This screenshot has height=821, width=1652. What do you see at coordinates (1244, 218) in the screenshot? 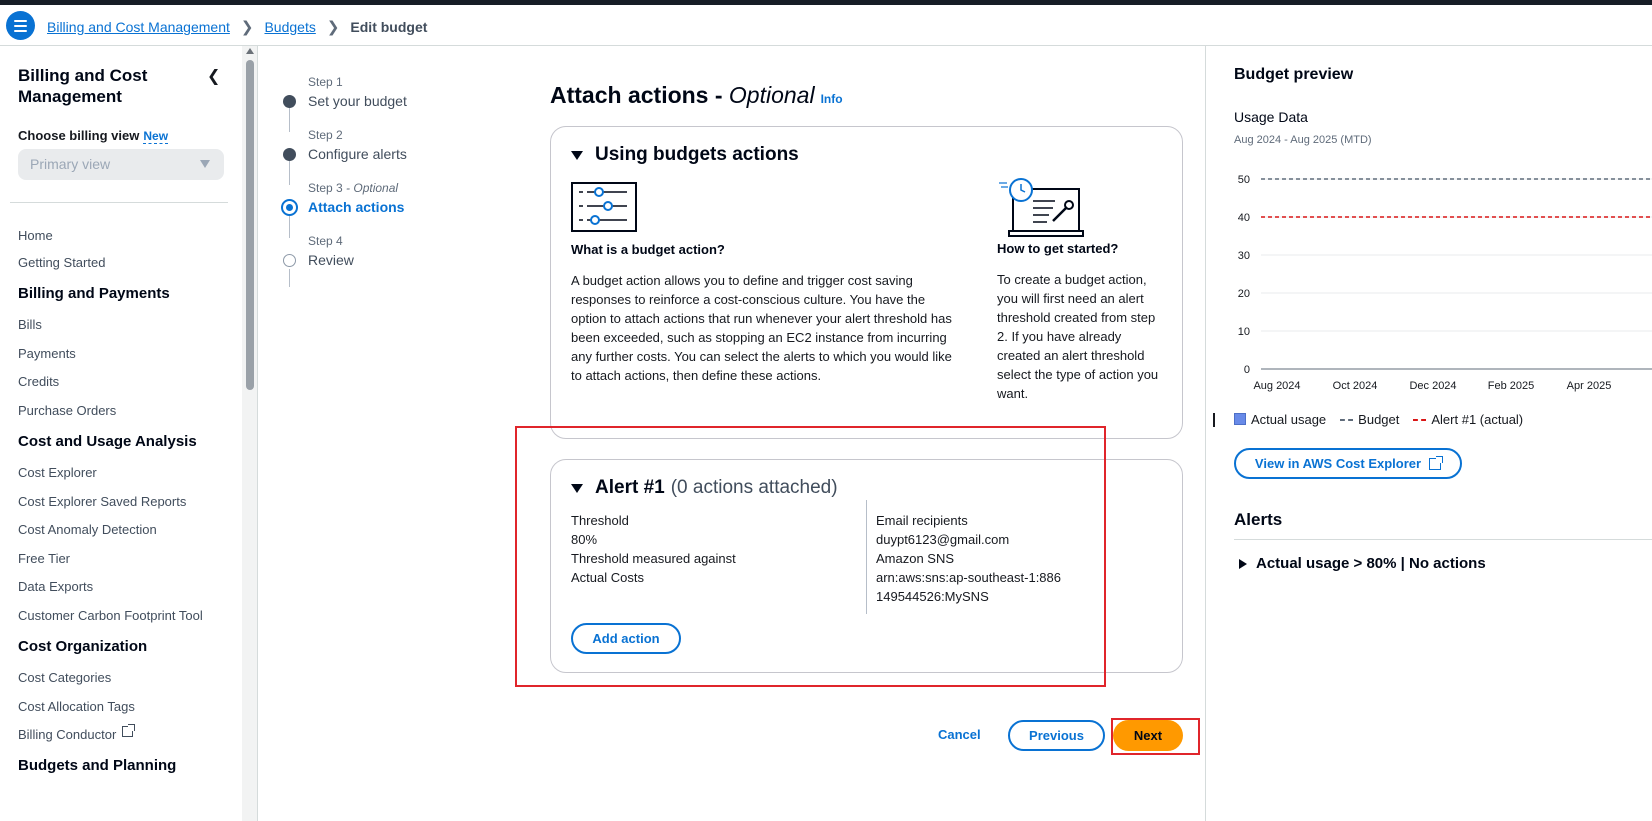
I see `y-tick-label: 40` at bounding box center [1244, 218].